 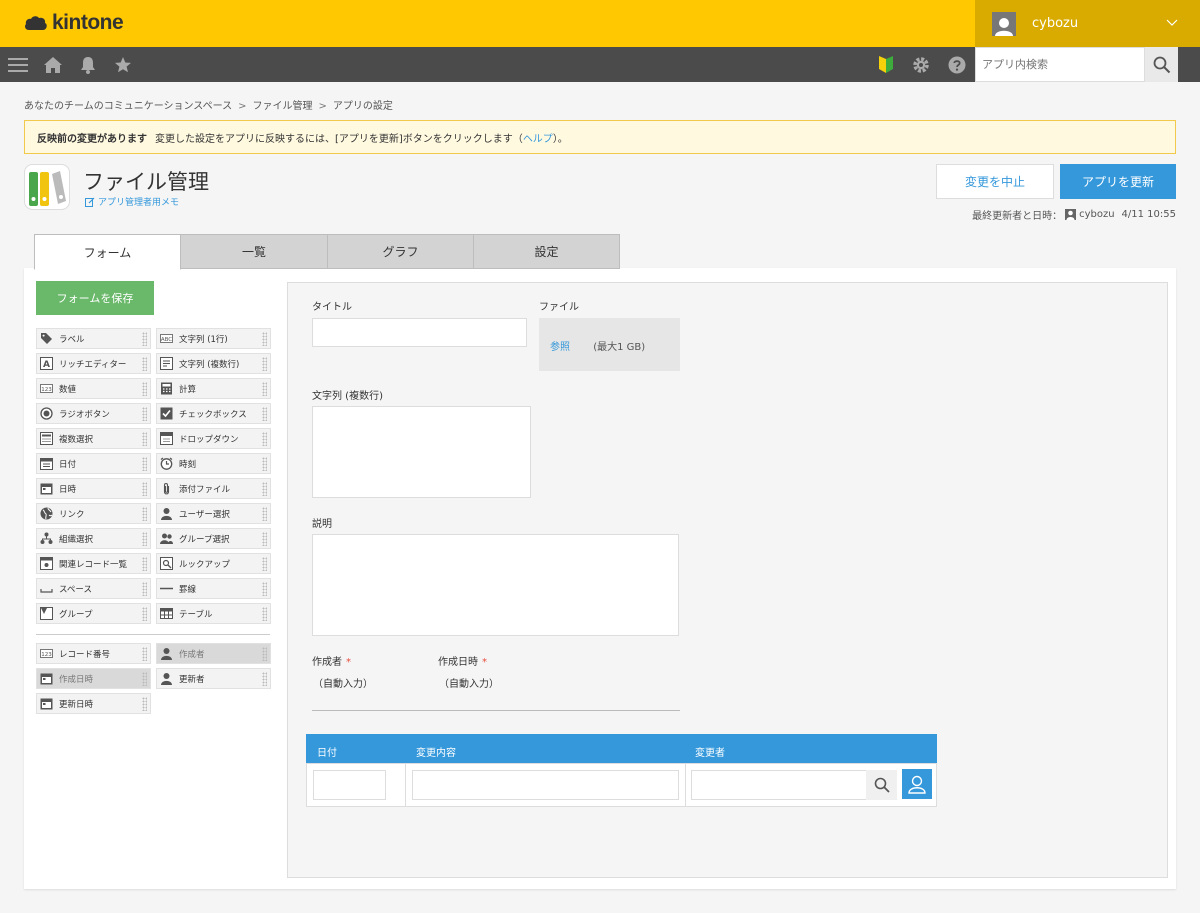 I want to click on required-mark: *, so click(x=484, y=662).